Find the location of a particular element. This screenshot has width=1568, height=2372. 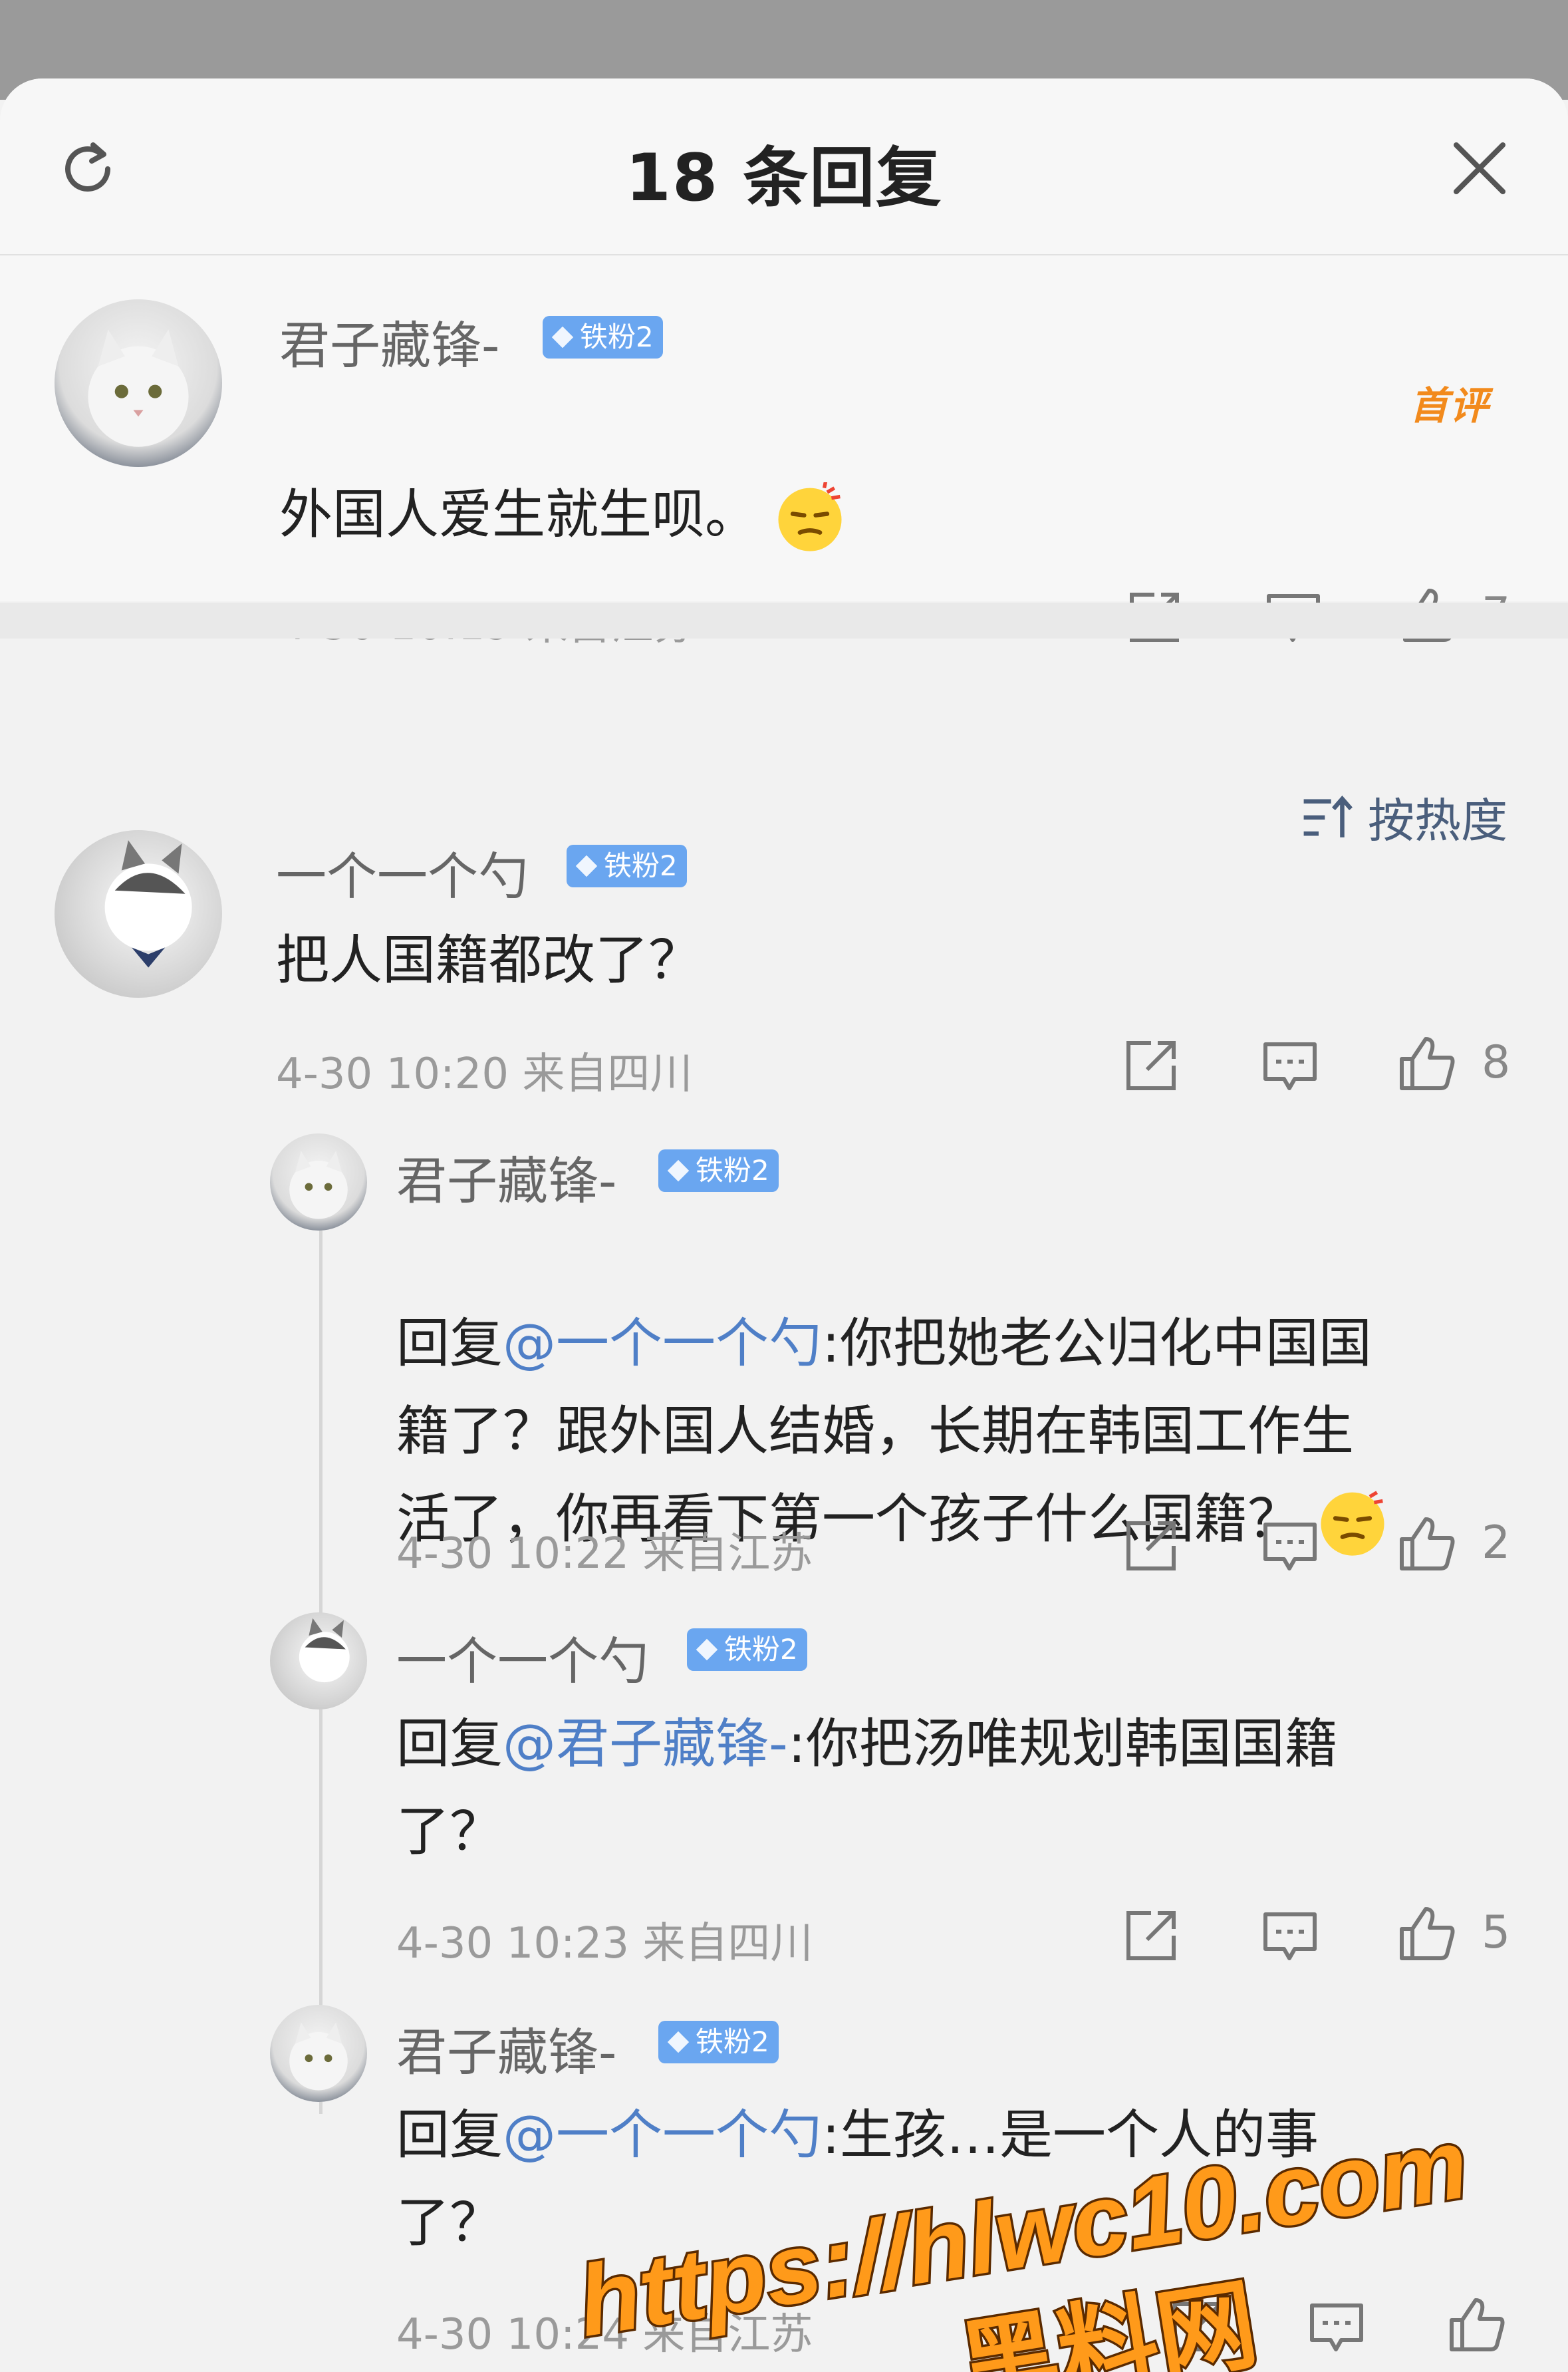

sort-toggle: 按热度 is located at coordinates (1403, 817).